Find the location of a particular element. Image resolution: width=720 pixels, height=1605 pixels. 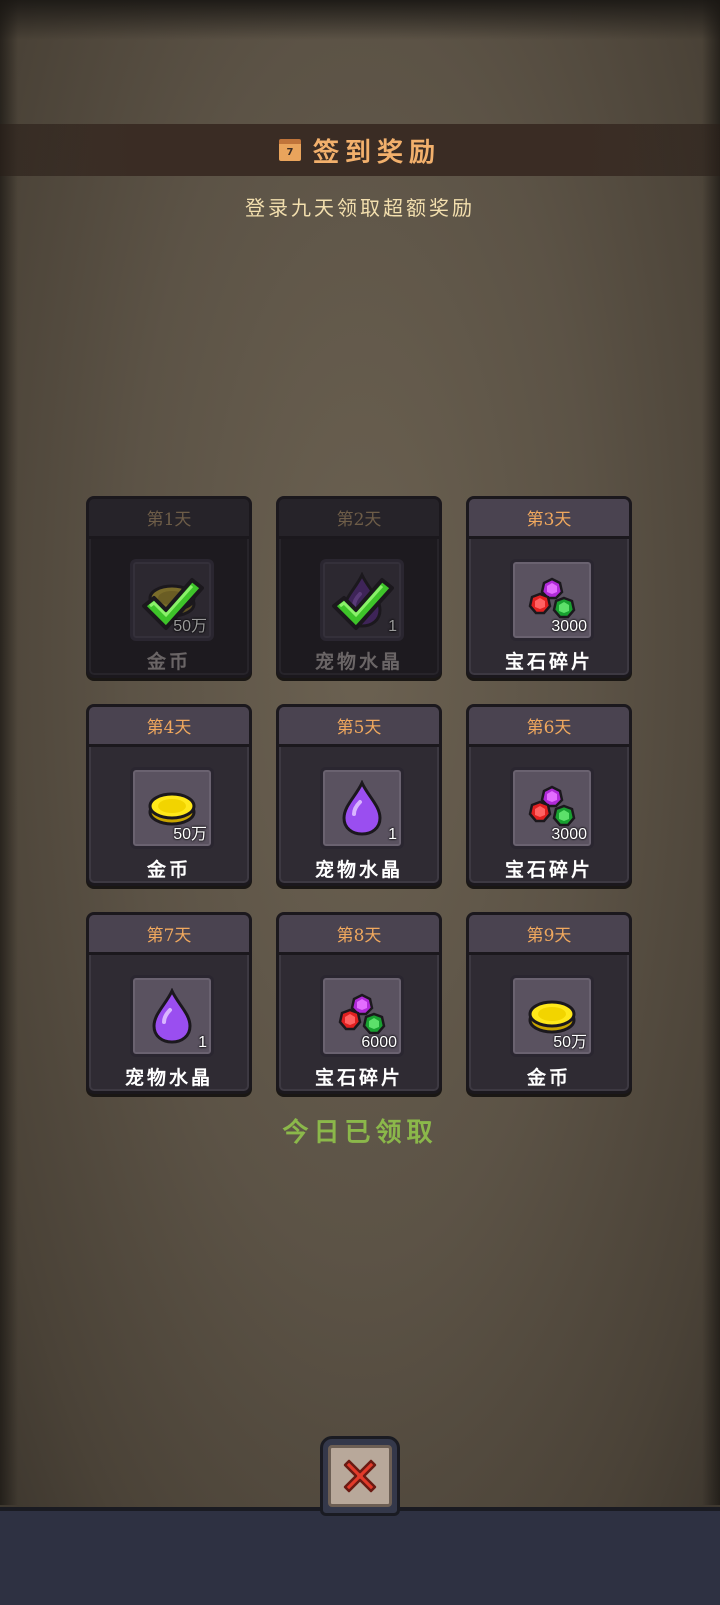

reward-card-day-1: 第1天 50万金币 is located at coordinates (169, 587).